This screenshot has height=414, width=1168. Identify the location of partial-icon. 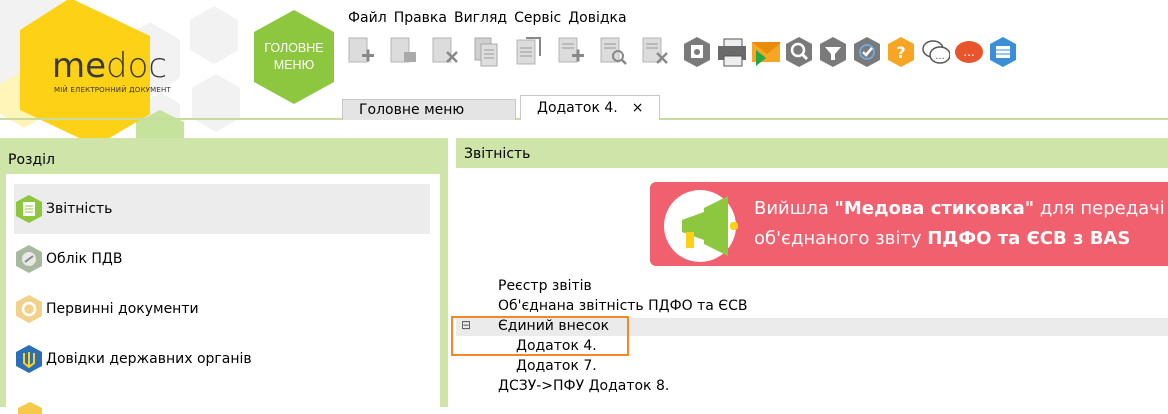
(30, 408).